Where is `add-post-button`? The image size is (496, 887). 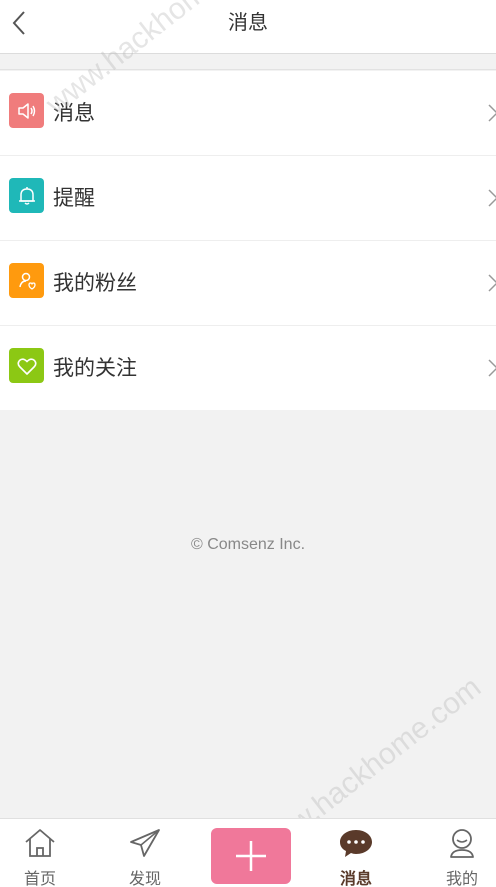
add-post-button is located at coordinates (251, 856).